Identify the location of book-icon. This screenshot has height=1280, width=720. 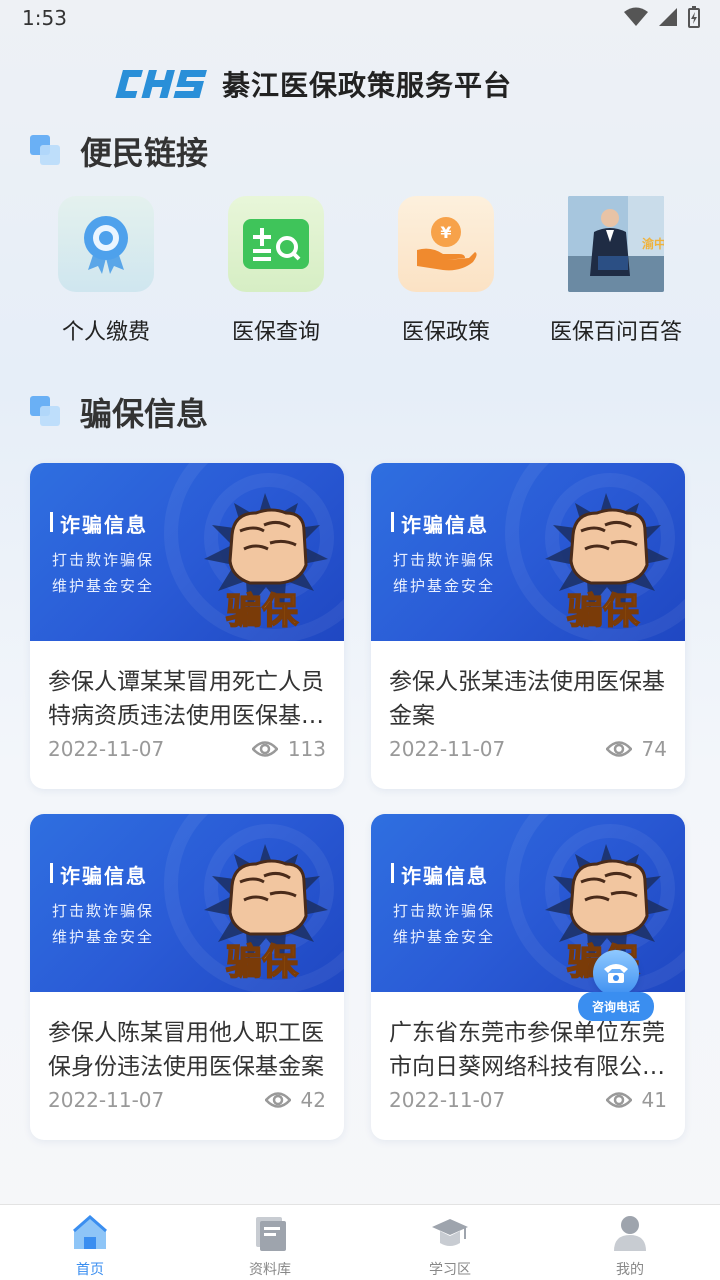
(271, 1234).